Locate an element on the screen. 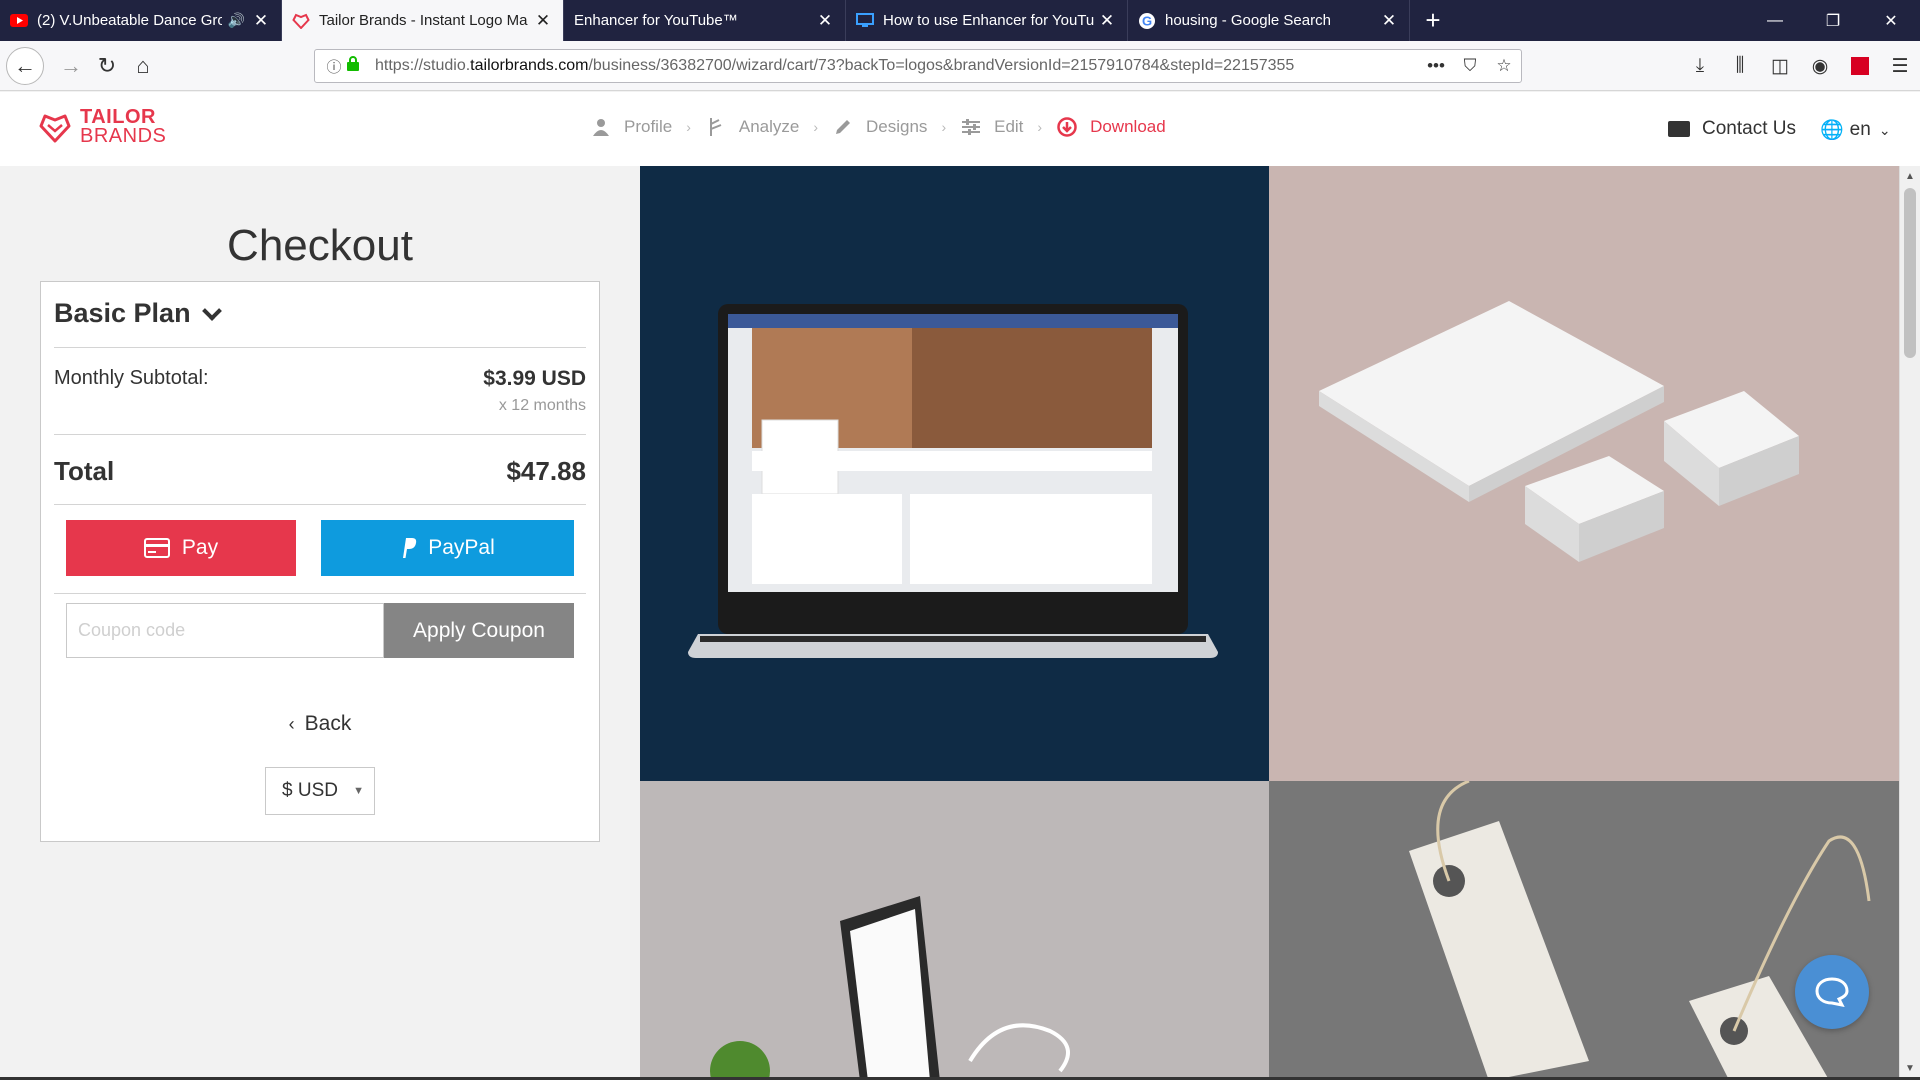 Image resolution: width=1920 pixels, height=1080 pixels. apply-coupon-button: Apply Coupon is located at coordinates (479, 630).